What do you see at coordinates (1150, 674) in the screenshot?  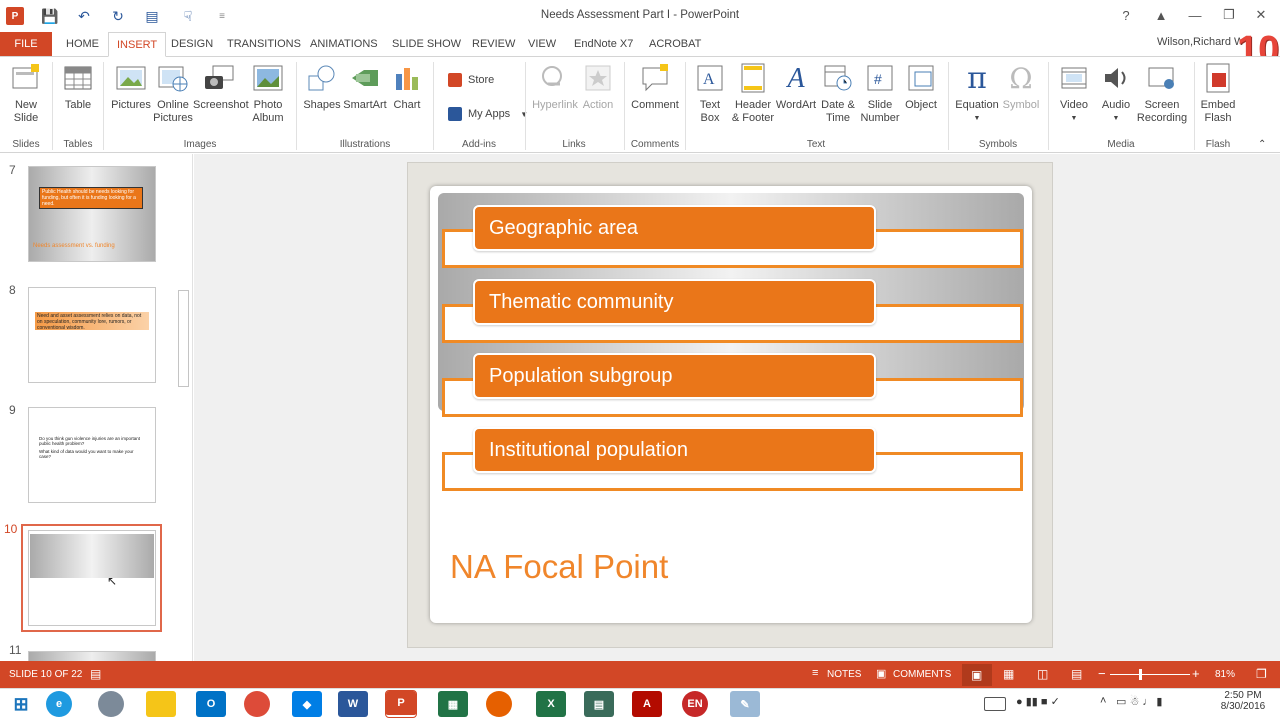 I see `zoom-slider-track` at bounding box center [1150, 674].